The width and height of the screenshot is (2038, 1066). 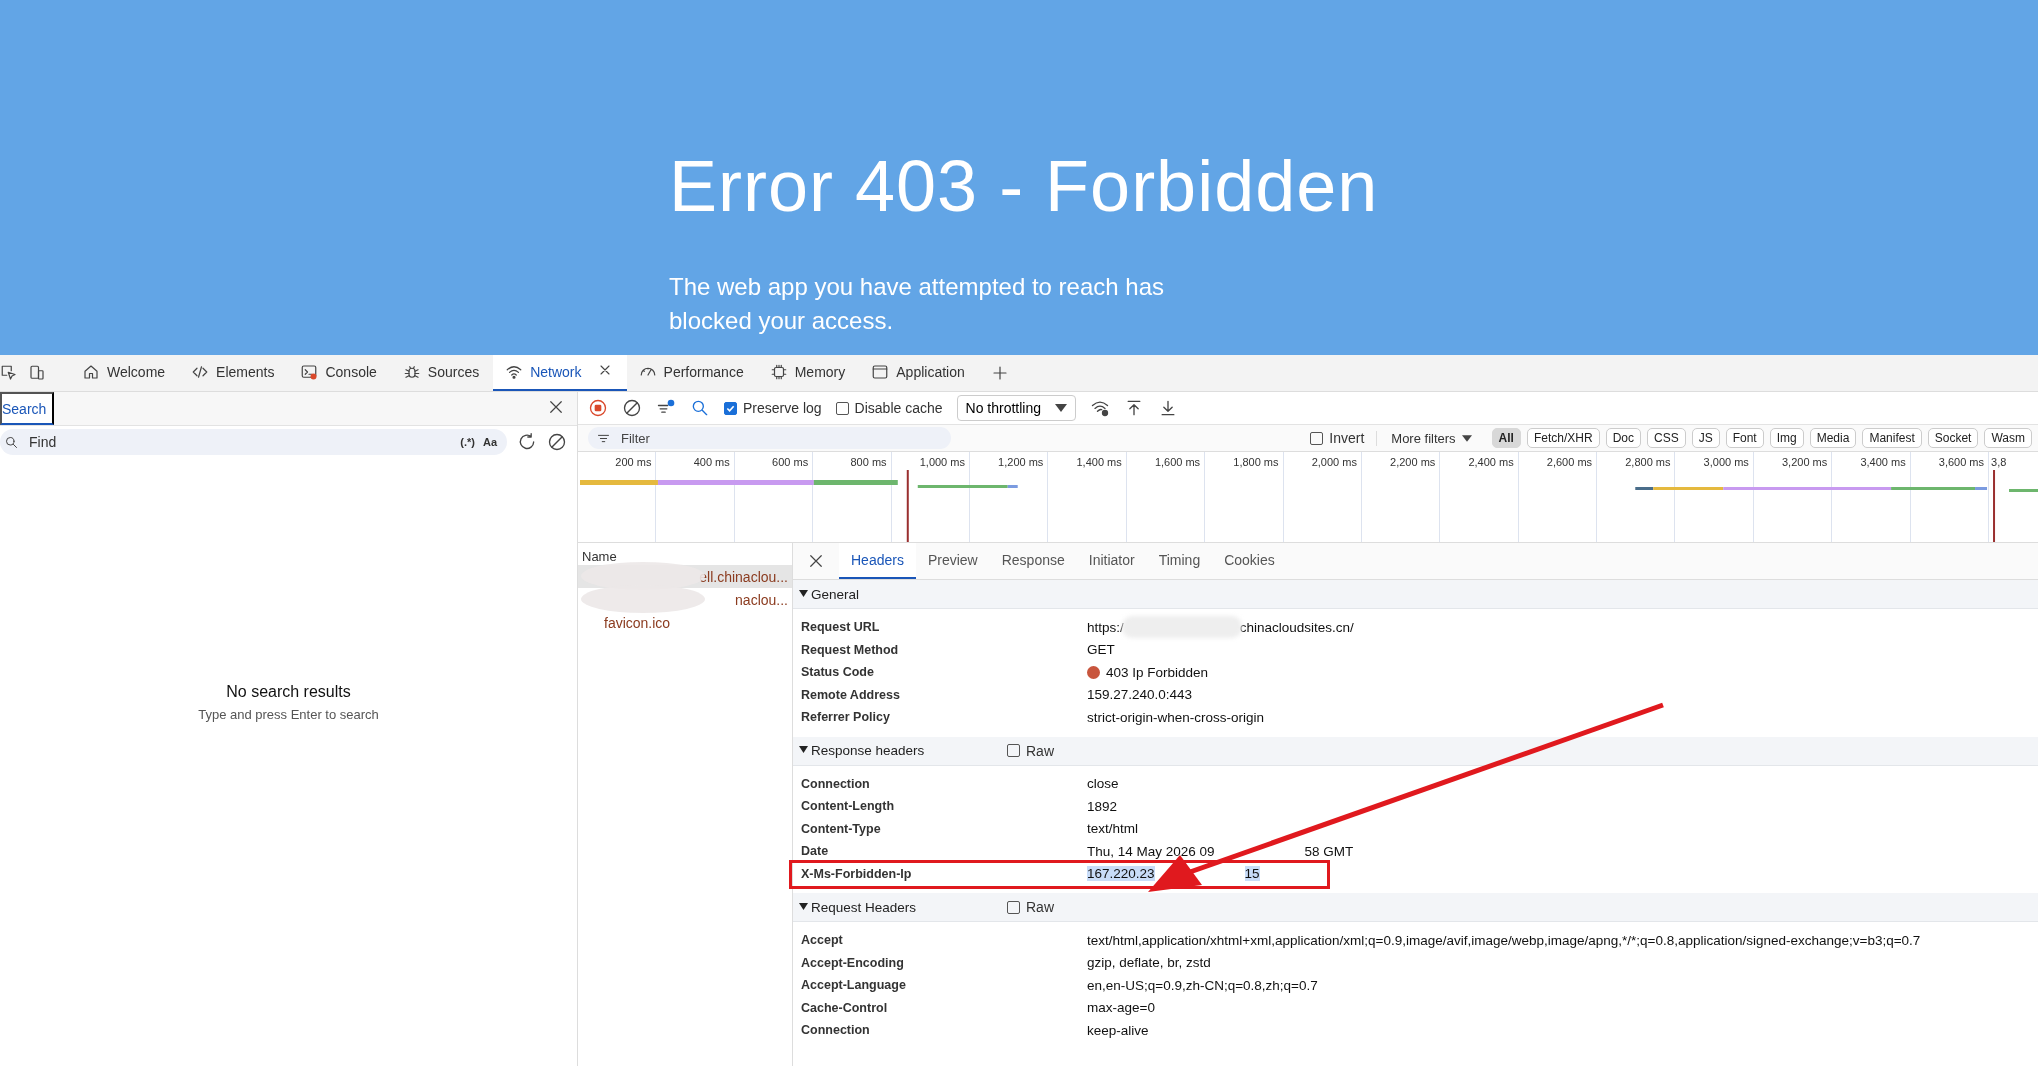 What do you see at coordinates (692, 373) in the screenshot?
I see `panel-tab: Performance` at bounding box center [692, 373].